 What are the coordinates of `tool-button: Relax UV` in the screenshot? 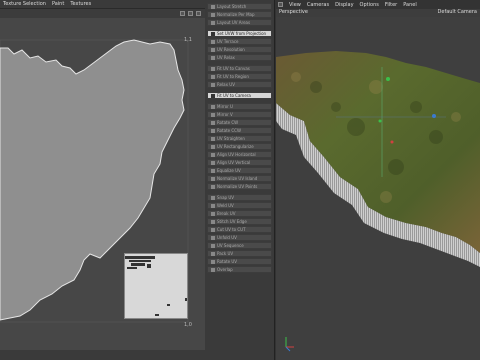 It's located at (239, 84).